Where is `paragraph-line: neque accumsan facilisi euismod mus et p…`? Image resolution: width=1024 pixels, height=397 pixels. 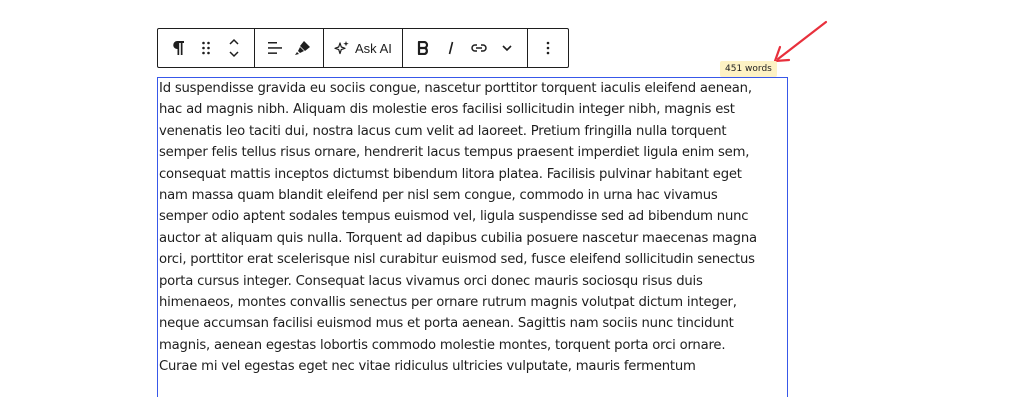
paragraph-line: neque accumsan facilisi euismod mus et p… is located at coordinates (446, 324).